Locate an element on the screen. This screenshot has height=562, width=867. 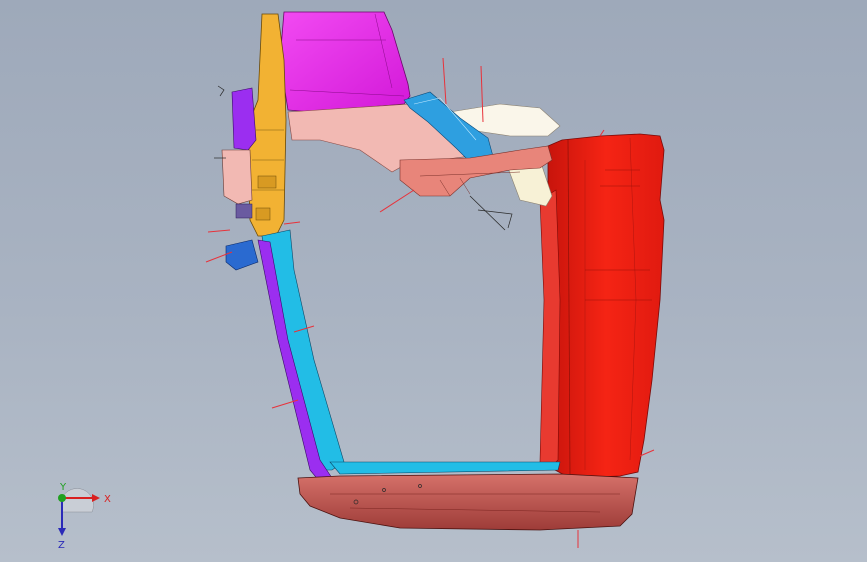
rocker-sill is located at coordinates (468, 502).